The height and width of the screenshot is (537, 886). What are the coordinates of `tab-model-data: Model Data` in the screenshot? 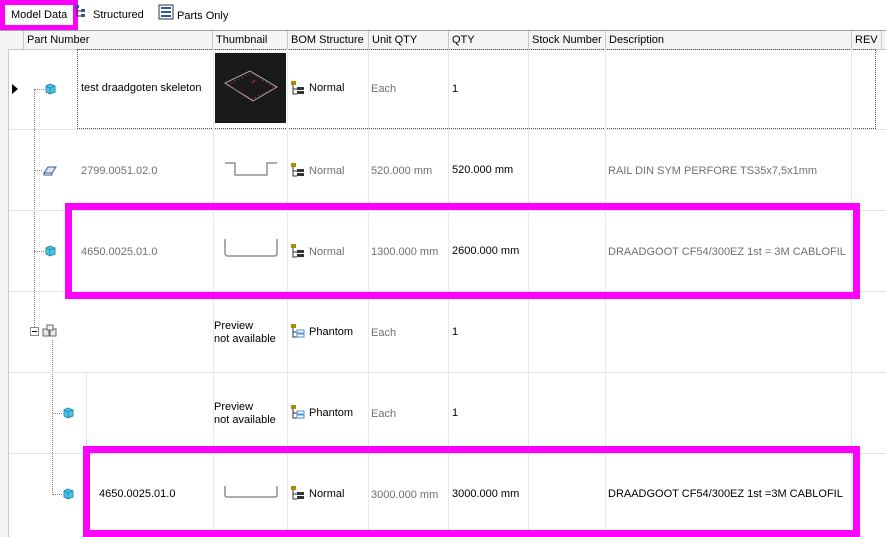 It's located at (39, 15).